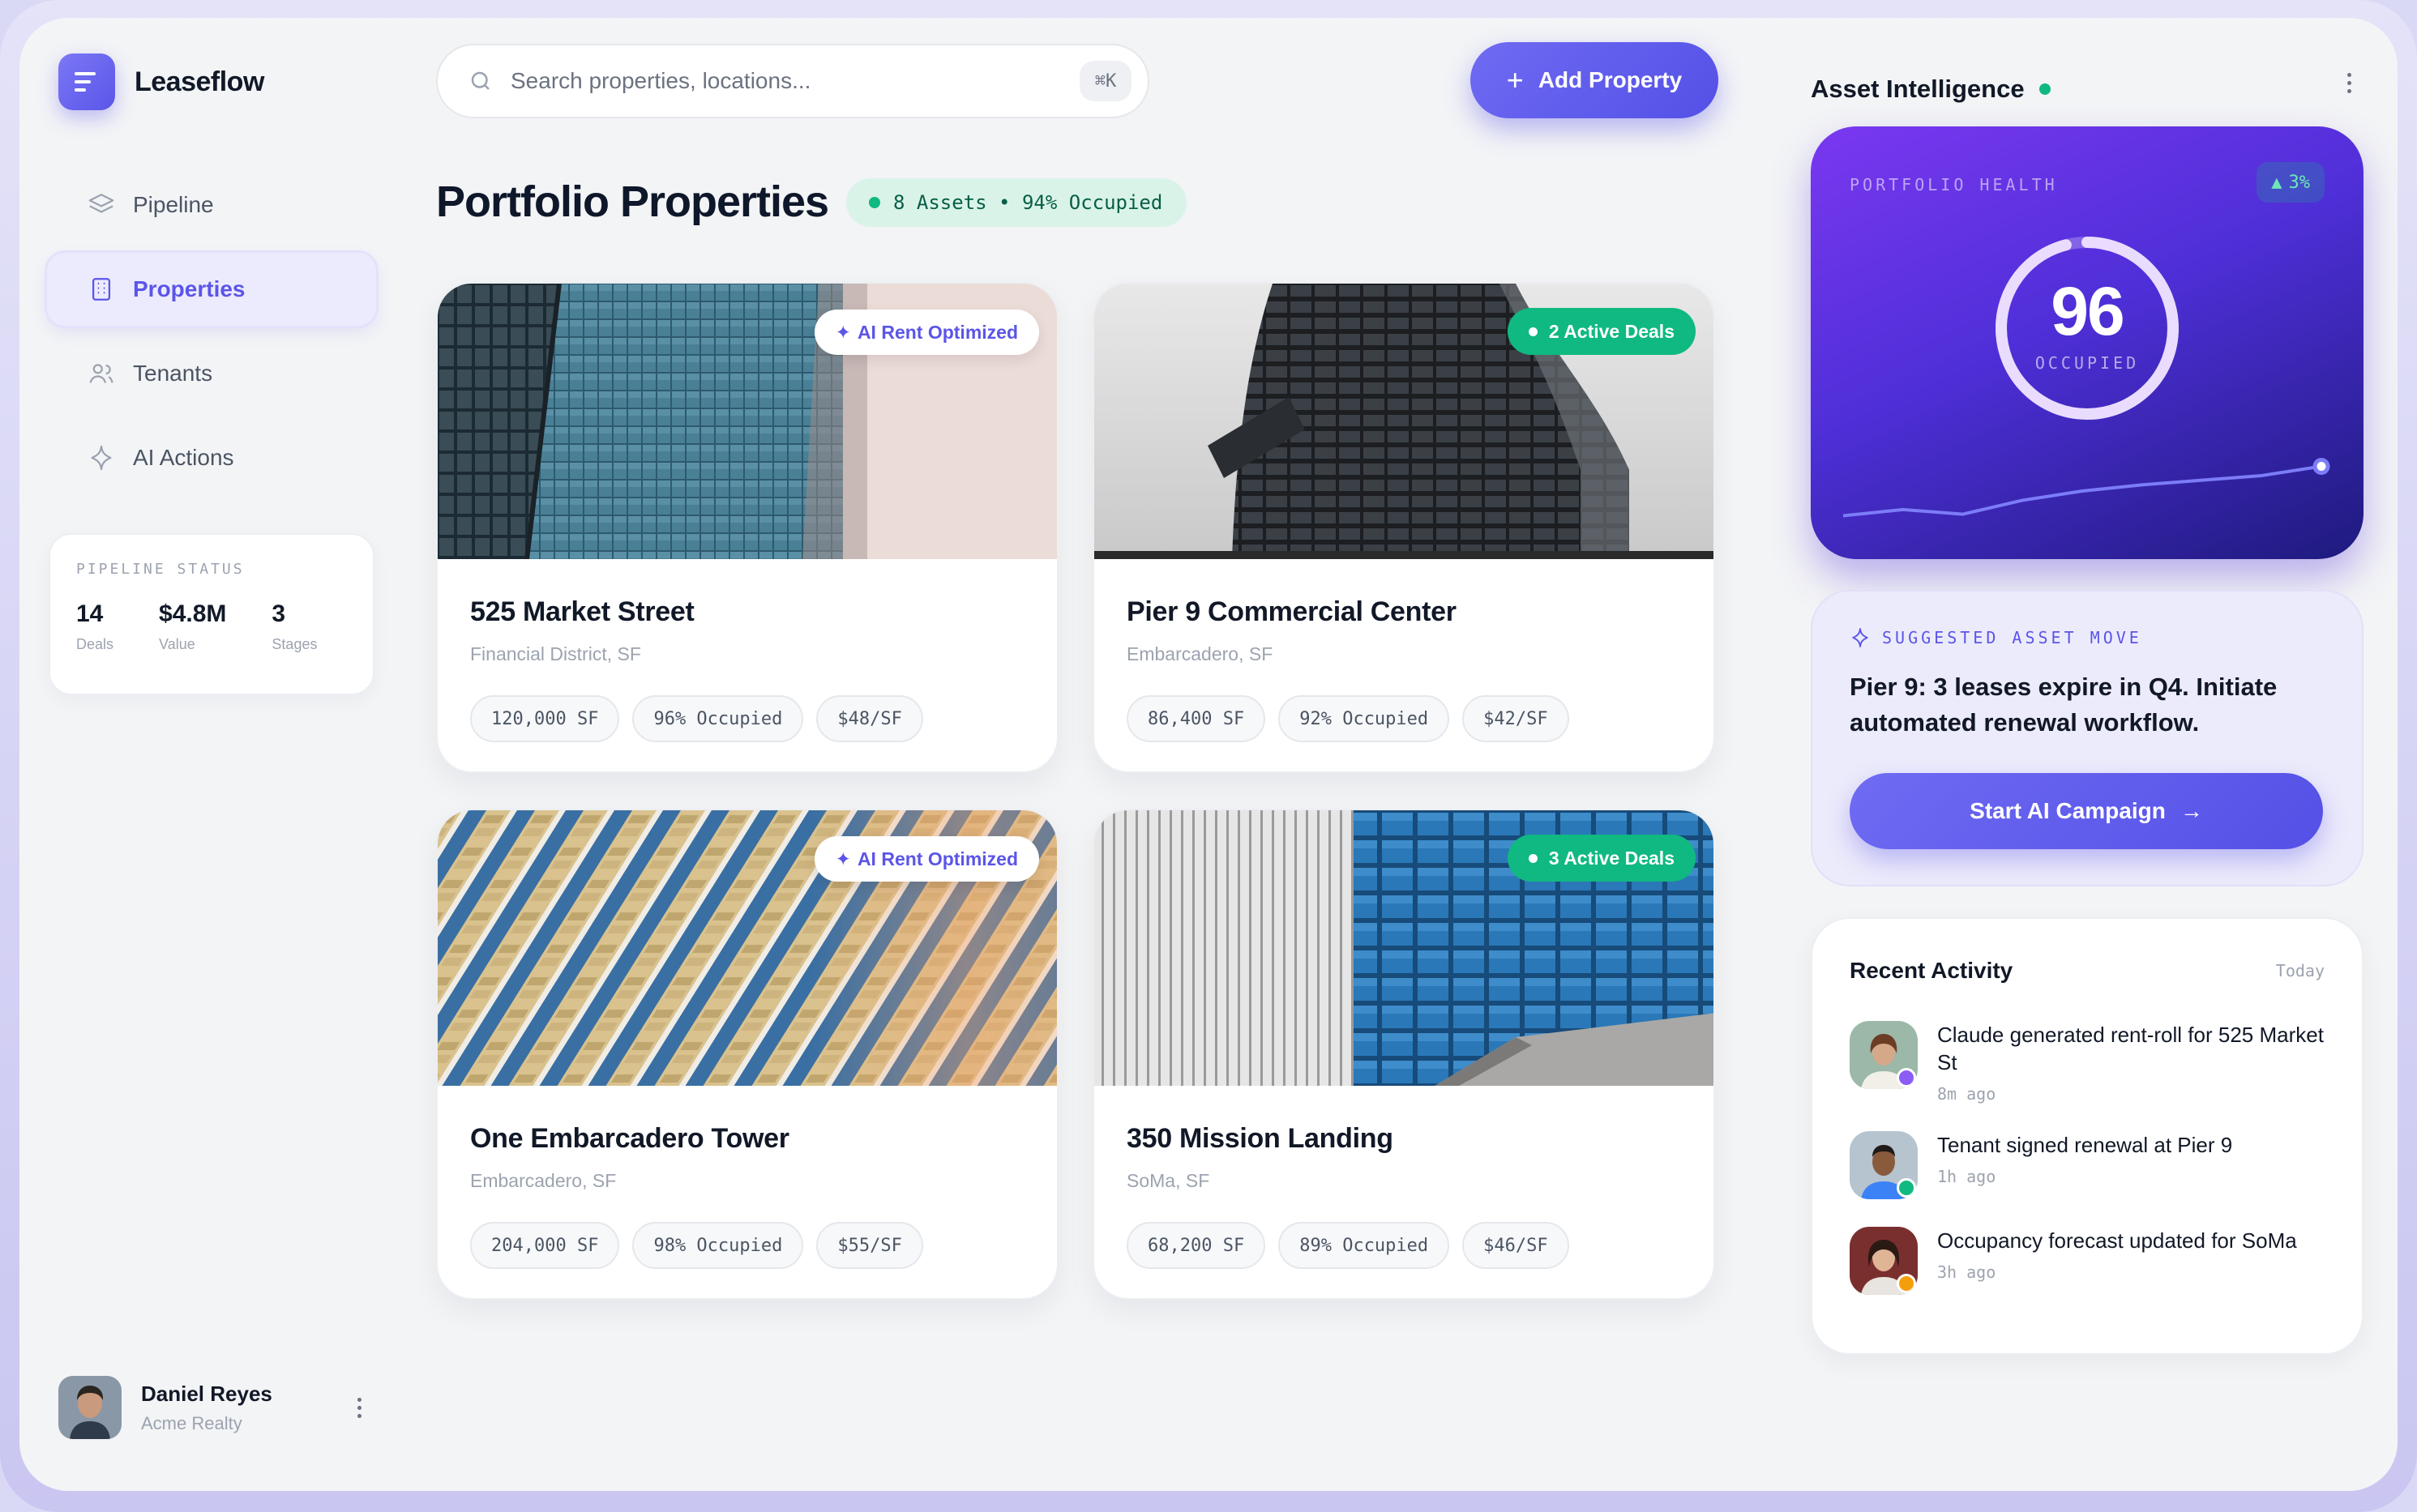 The image size is (2417, 1512). I want to click on active-deals-badge: 2 Active Deals, so click(1601, 331).